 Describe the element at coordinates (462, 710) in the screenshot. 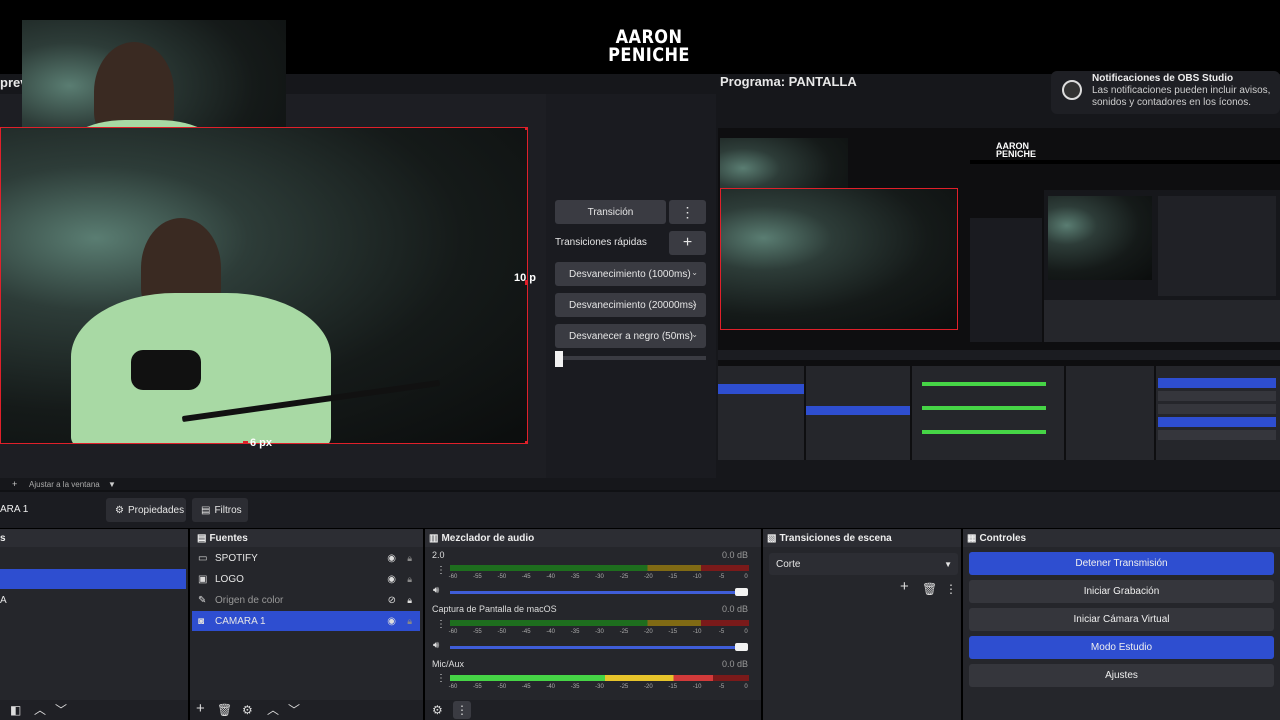

I see `mixer-menu-button: ⋮` at that location.